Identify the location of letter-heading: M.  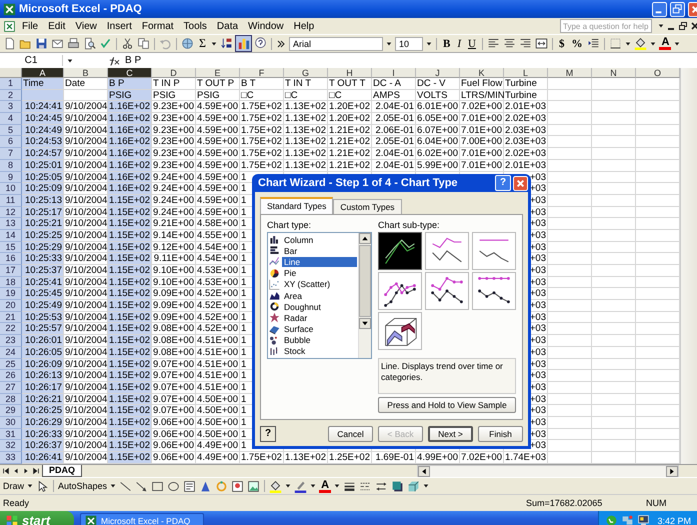
(570, 73).